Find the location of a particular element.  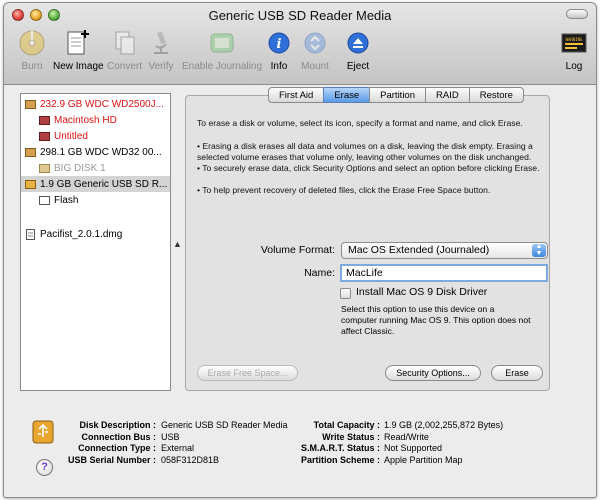

verify-button: Verify is located at coordinates (161, 50).